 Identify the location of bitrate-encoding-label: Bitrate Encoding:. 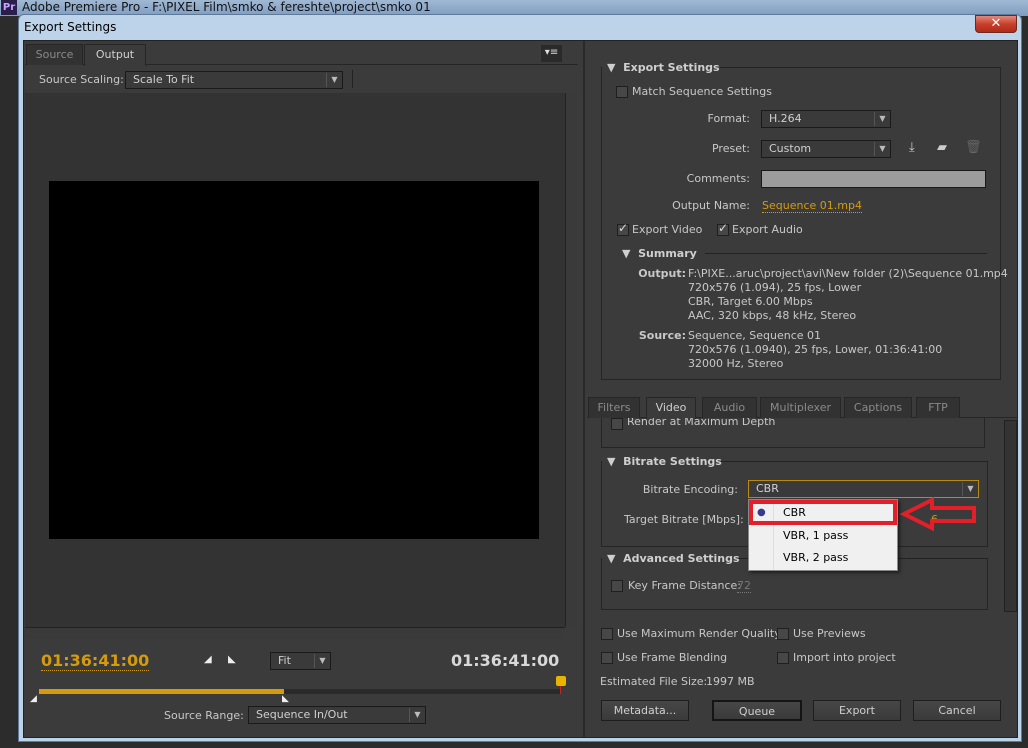
(690, 489).